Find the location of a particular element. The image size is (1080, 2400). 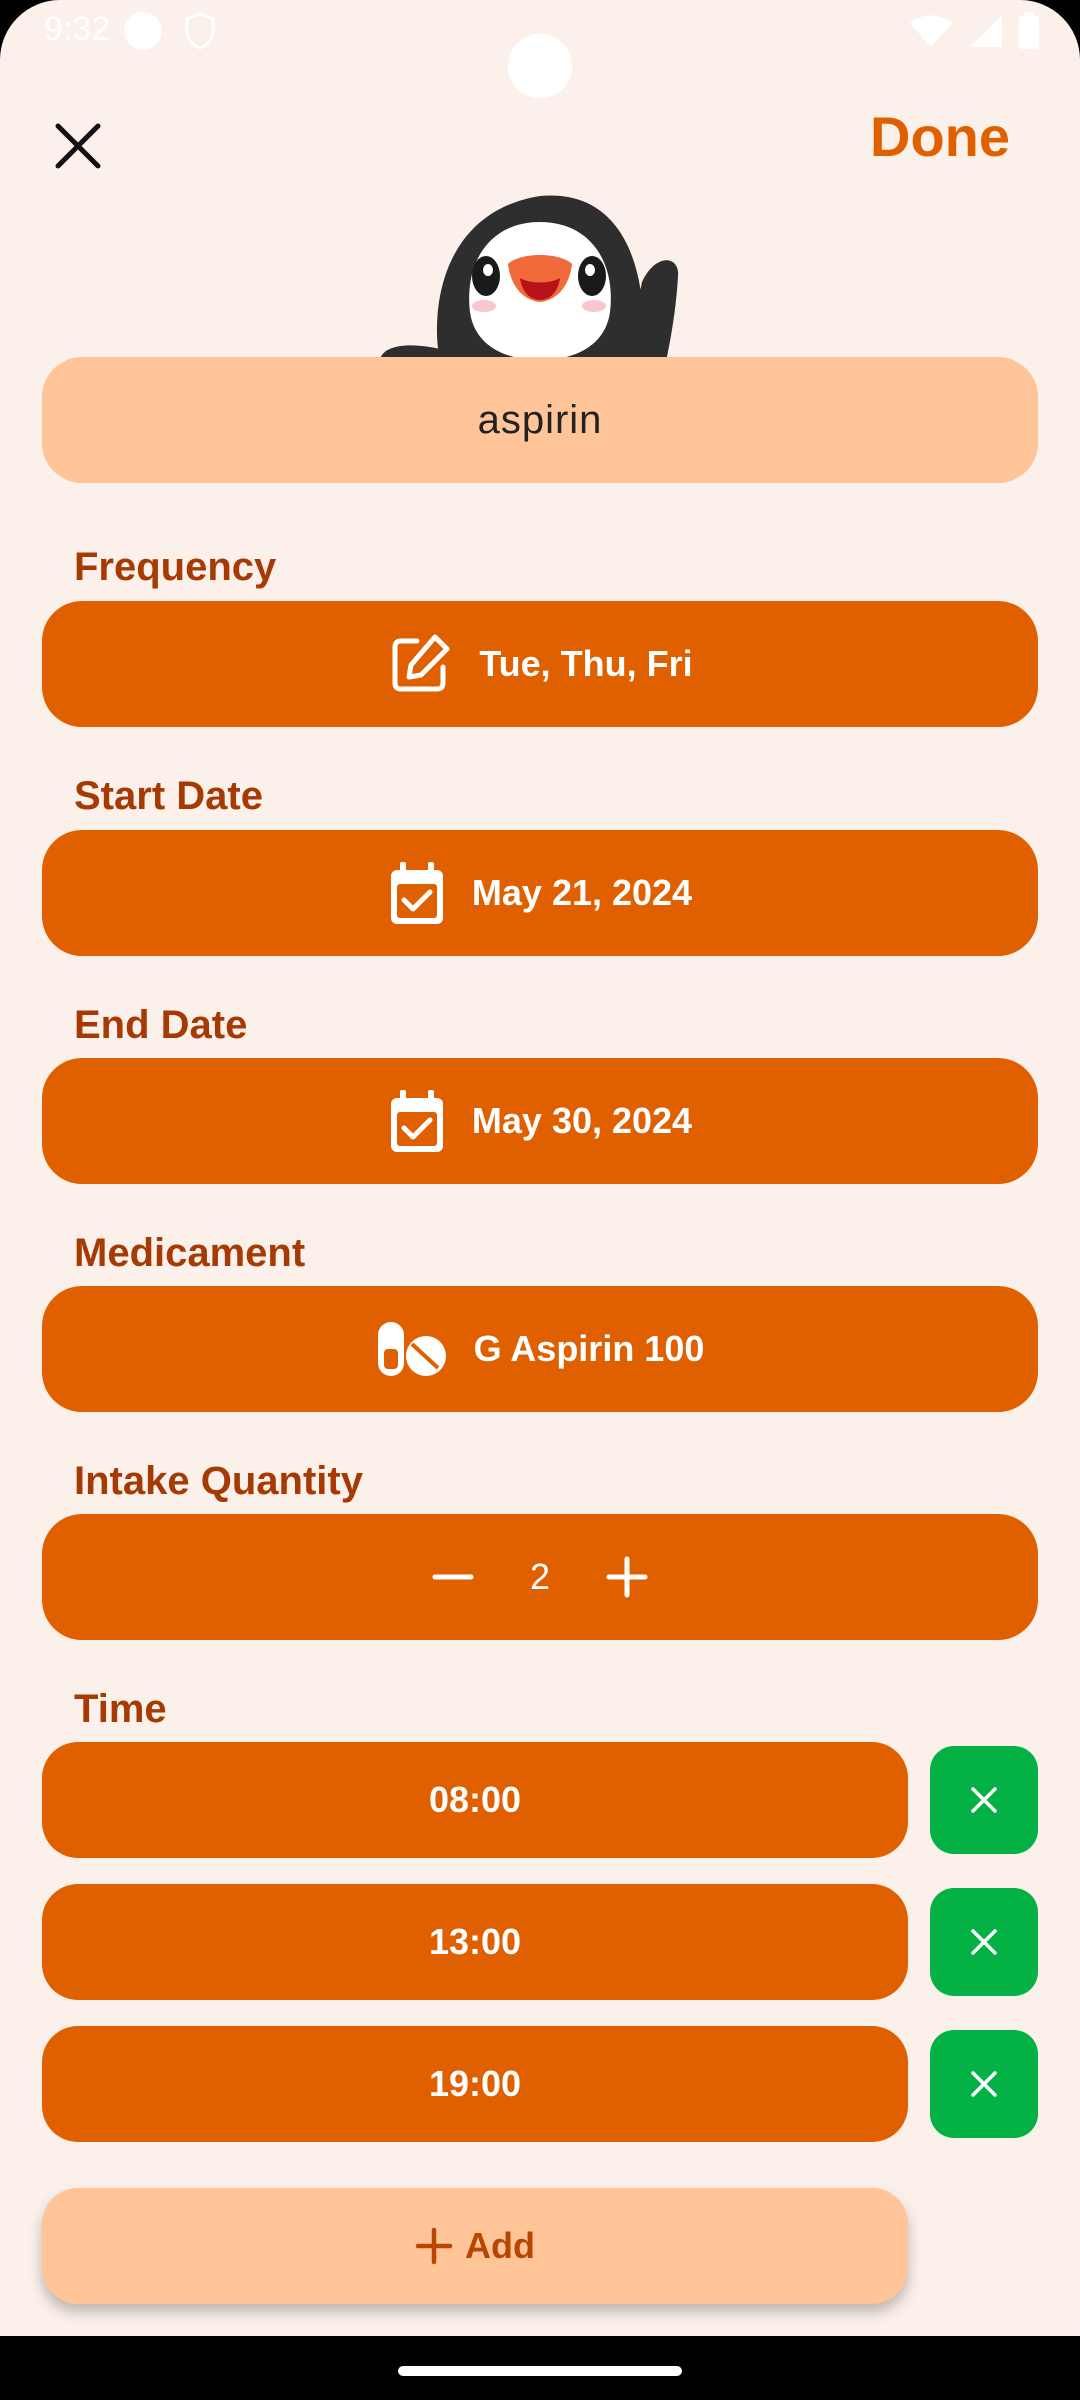

pills-icon is located at coordinates (411, 1349).